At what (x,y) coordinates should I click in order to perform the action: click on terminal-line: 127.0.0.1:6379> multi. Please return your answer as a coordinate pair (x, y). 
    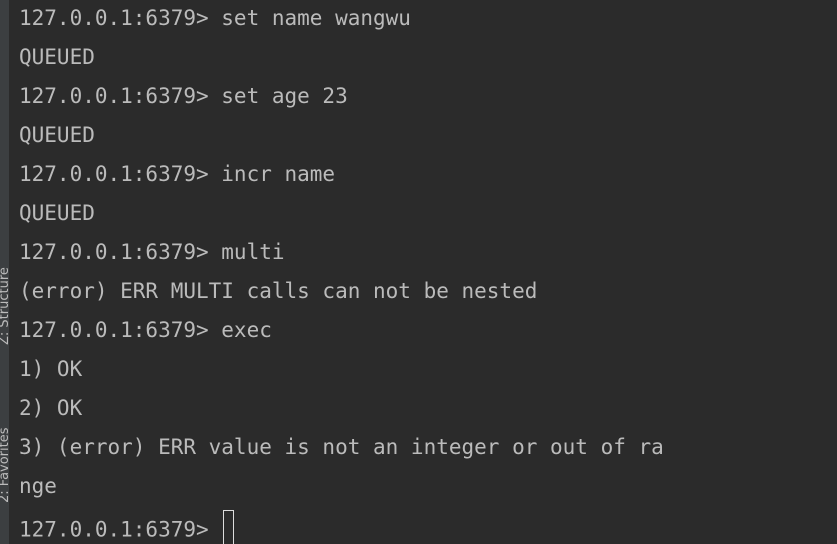
    Looking at the image, I should click on (152, 252).